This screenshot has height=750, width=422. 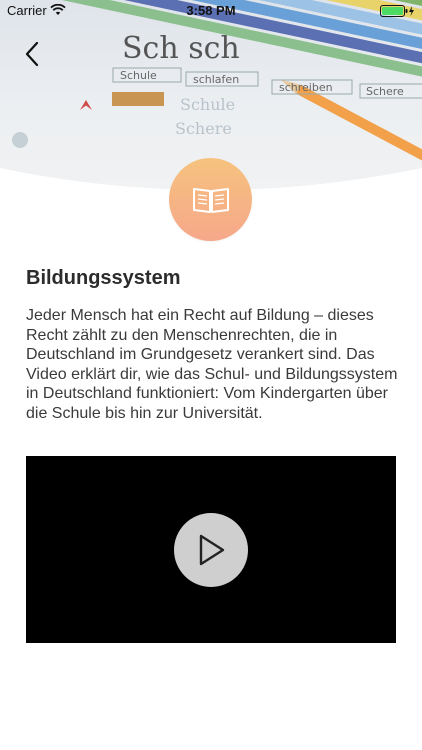 What do you see at coordinates (103, 278) in the screenshot?
I see `article-title: Bildungssystem` at bounding box center [103, 278].